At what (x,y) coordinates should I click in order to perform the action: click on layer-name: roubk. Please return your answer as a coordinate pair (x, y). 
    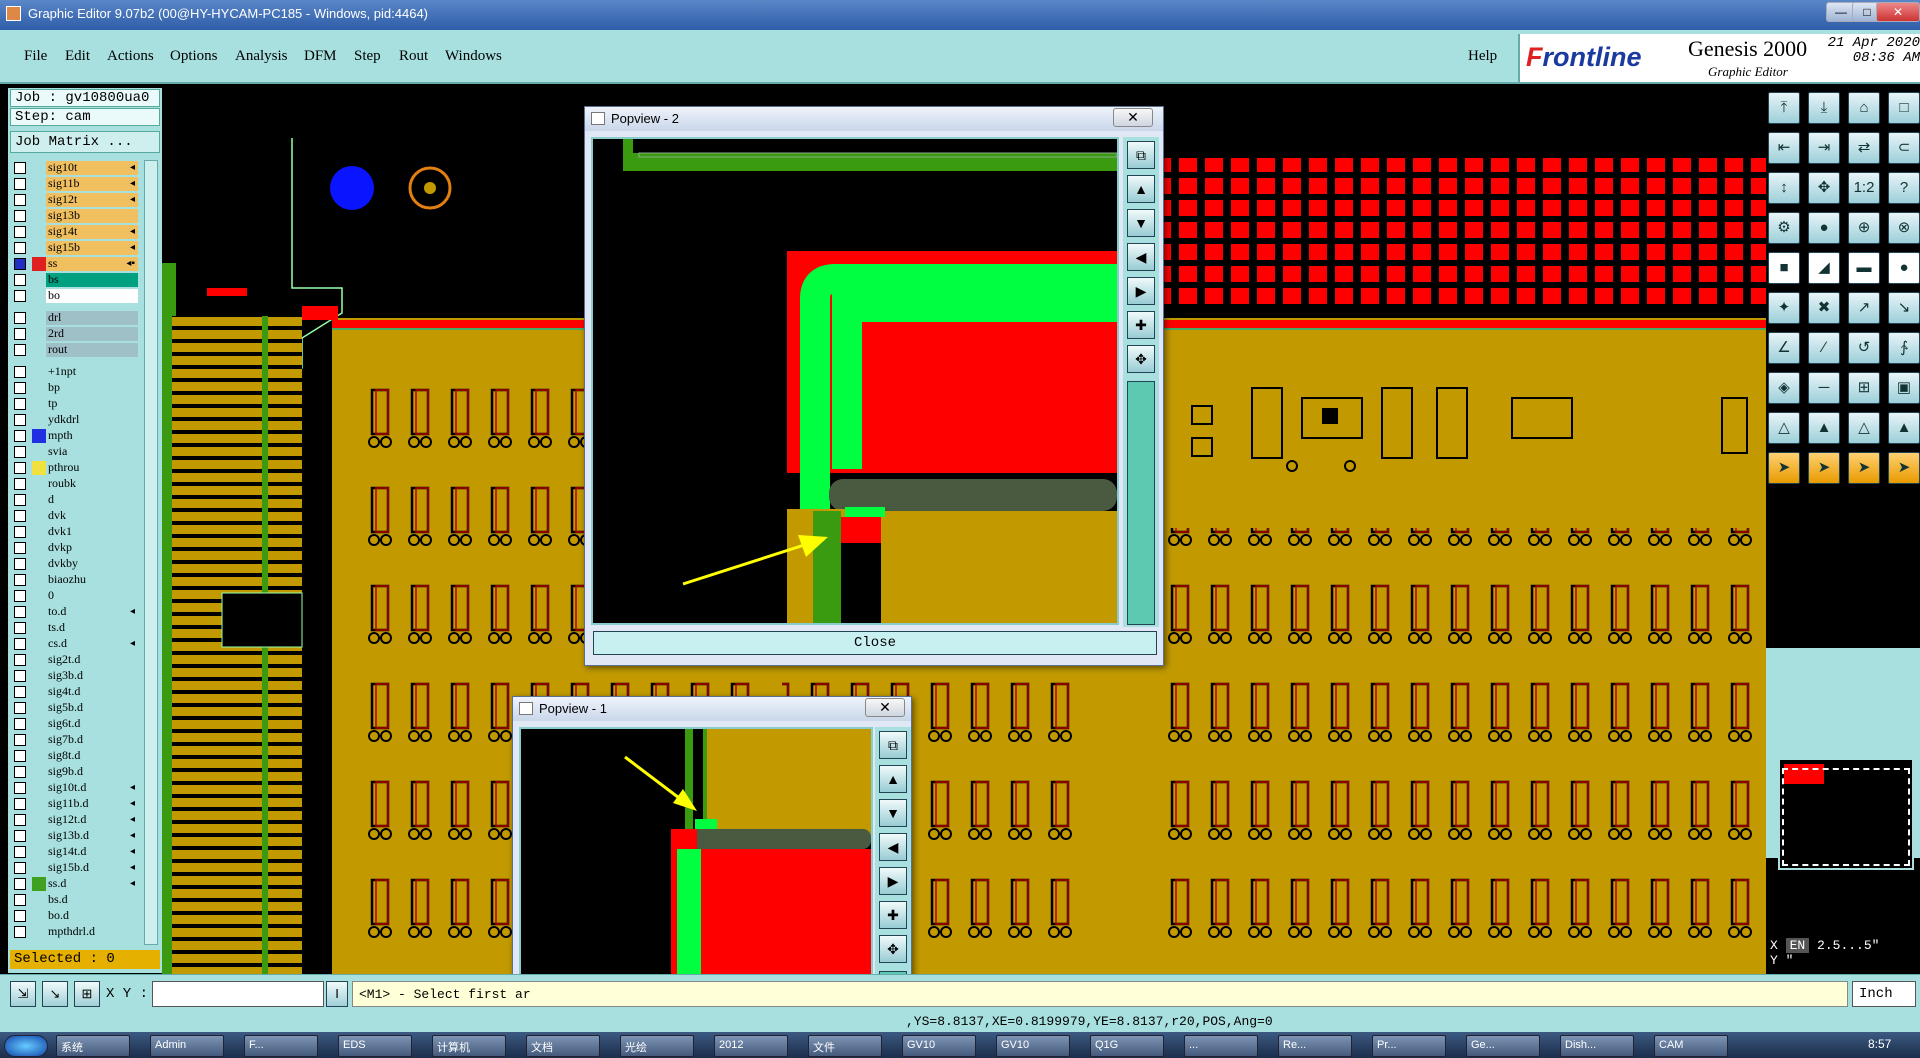
    Looking at the image, I should click on (92, 484).